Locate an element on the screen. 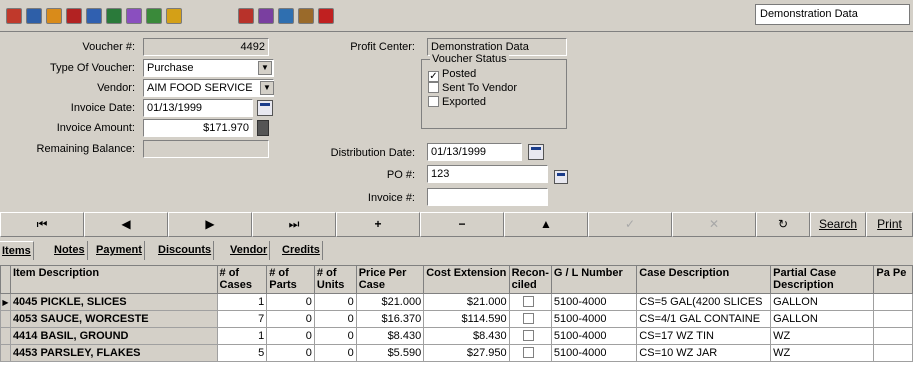  case-description-cell: CS=17 WZ TIN is located at coordinates (704, 336).